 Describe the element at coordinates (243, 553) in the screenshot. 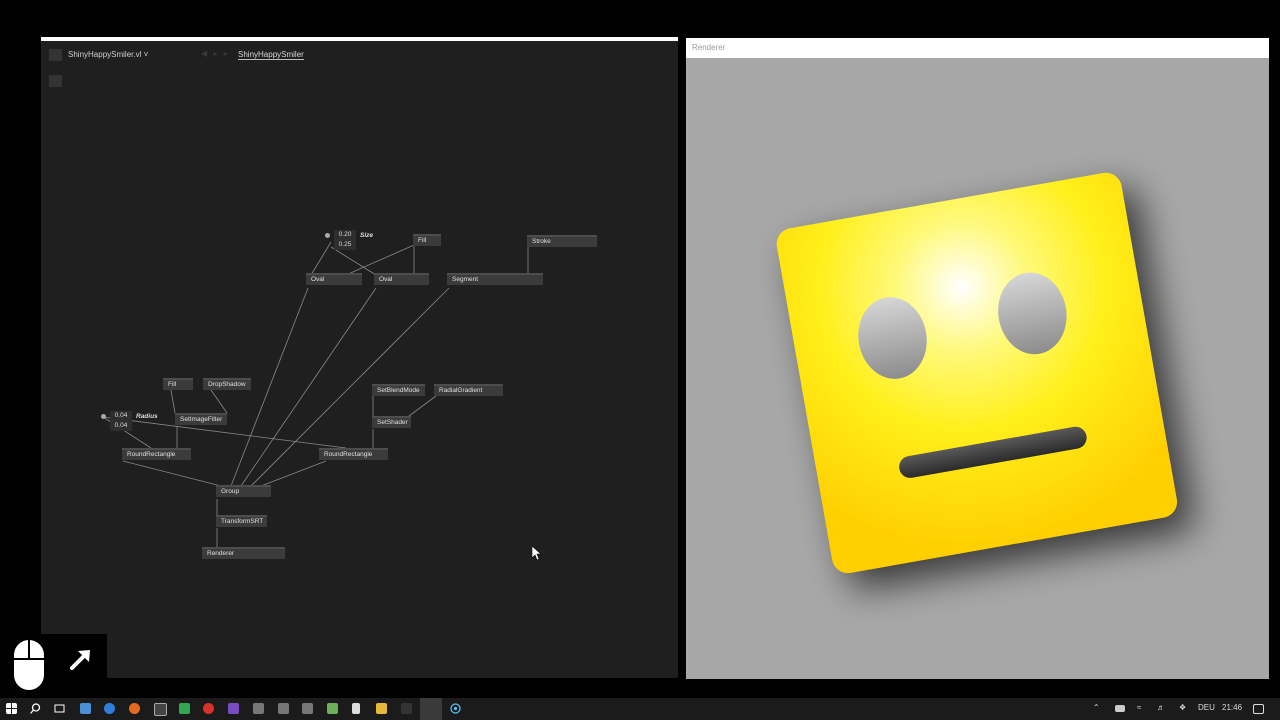

I see `node-renderer: Renderer` at that location.